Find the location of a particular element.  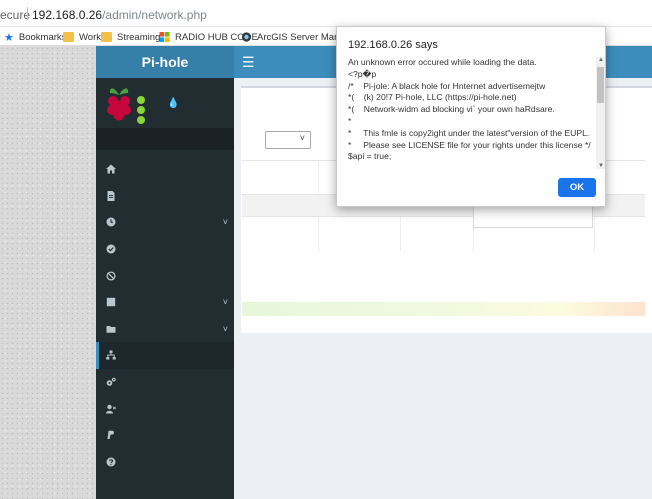

message-line: <?p�p is located at coordinates (362, 73).